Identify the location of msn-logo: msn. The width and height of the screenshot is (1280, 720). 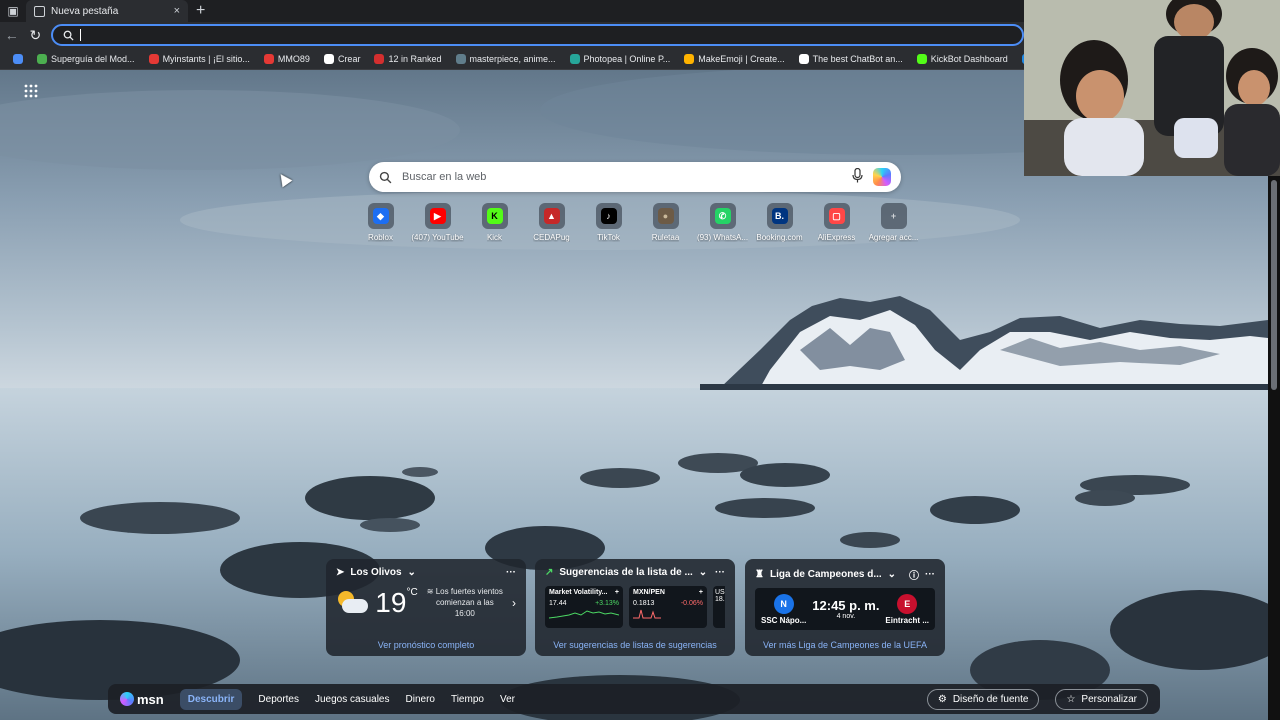
(142, 699).